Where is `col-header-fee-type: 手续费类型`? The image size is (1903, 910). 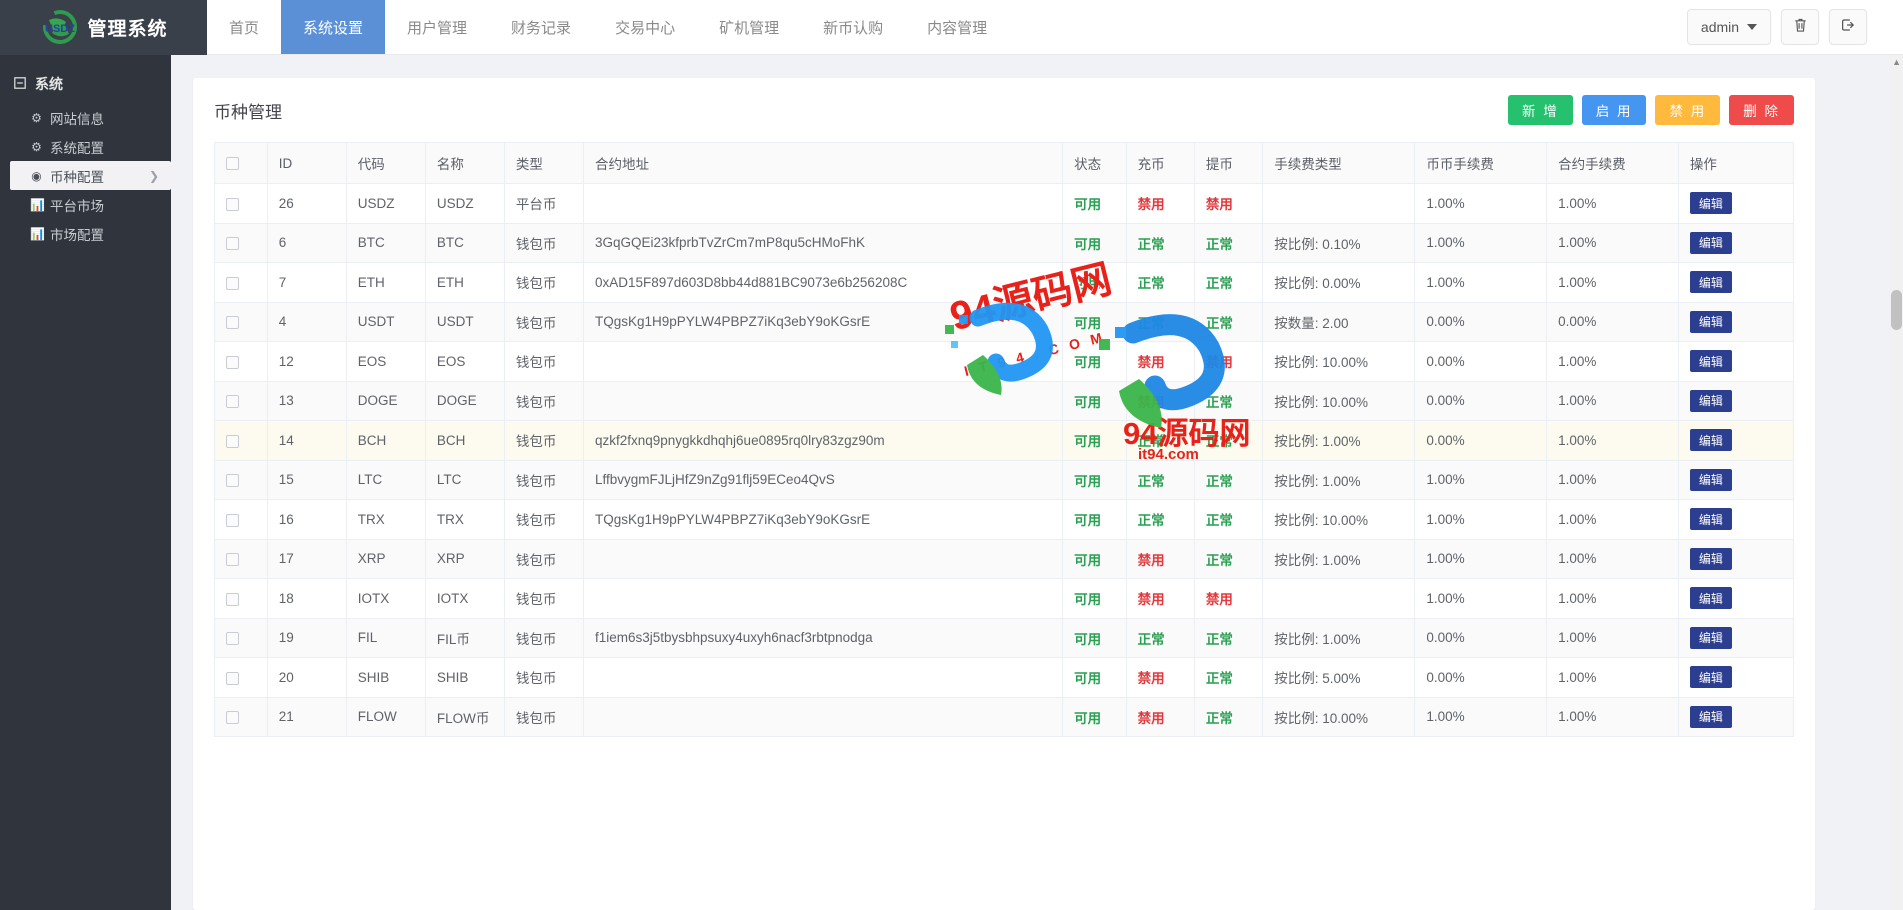 col-header-fee-type: 手续费类型 is located at coordinates (1339, 163).